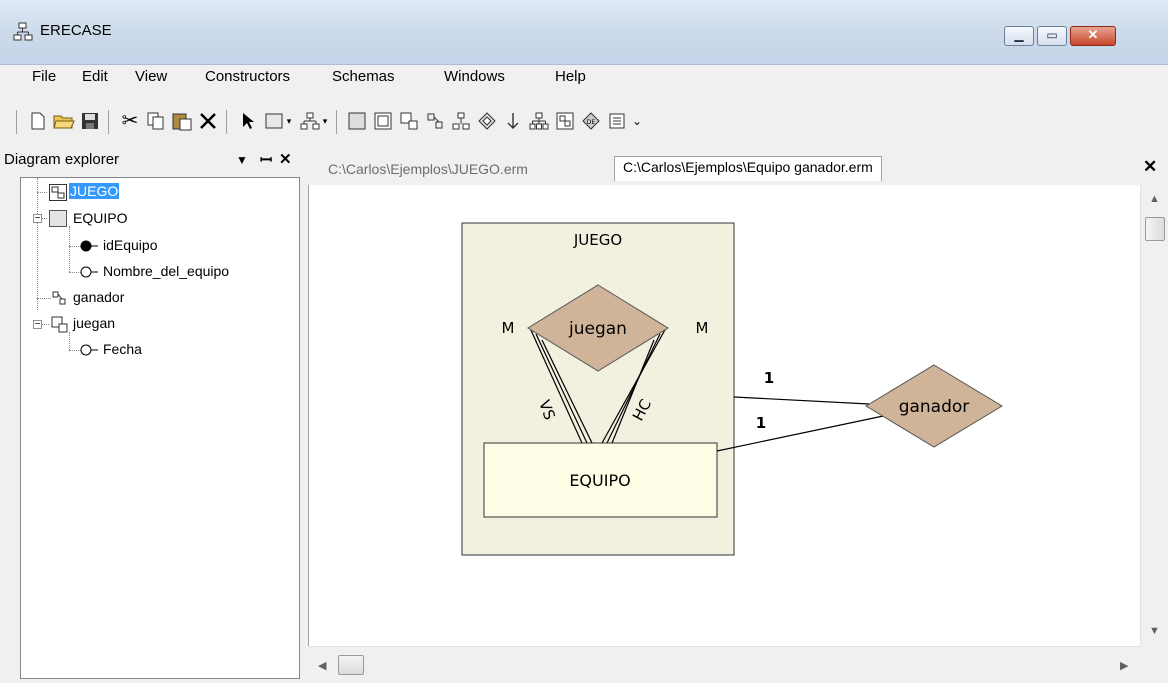  What do you see at coordinates (599, 480) in the screenshot?
I see `entity-equipo-label: EQUIPO` at bounding box center [599, 480].